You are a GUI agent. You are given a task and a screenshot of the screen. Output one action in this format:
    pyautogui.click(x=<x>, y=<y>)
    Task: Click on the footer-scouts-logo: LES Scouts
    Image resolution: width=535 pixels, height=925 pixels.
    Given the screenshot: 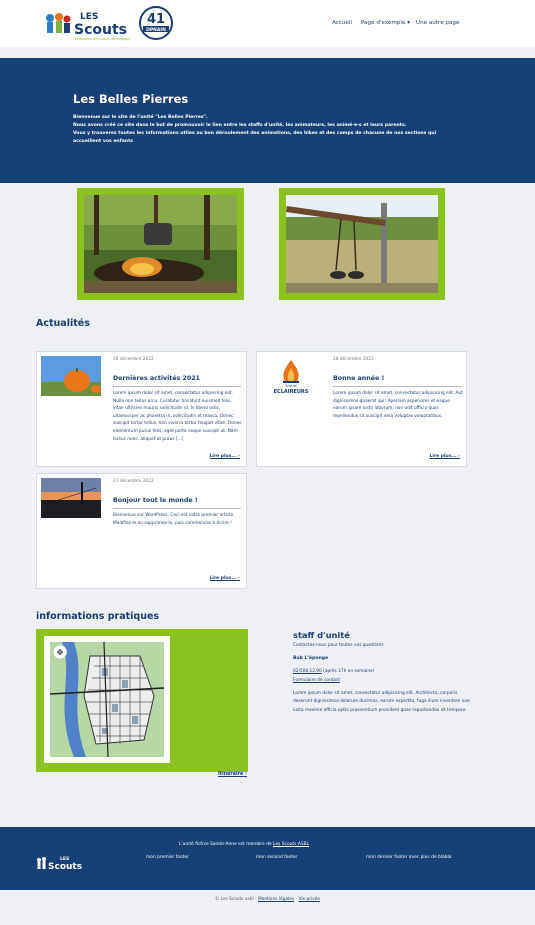 What is the action you would take?
    pyautogui.click(x=62, y=863)
    